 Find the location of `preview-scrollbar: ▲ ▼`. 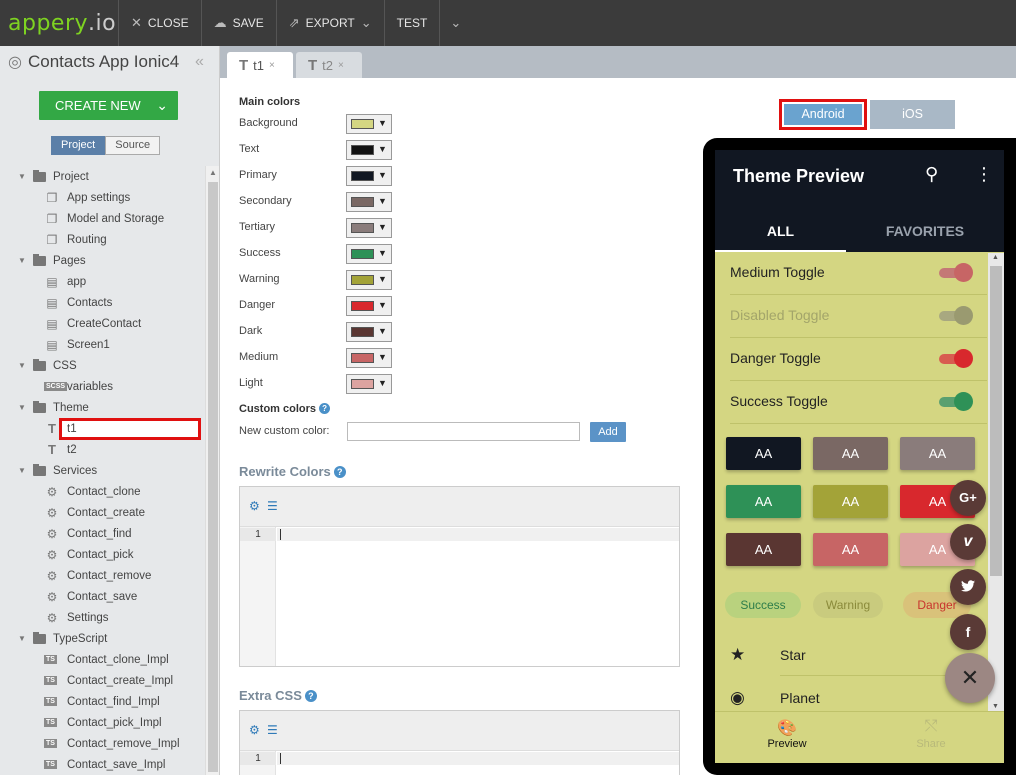

preview-scrollbar: ▲ ▼ is located at coordinates (996, 482).